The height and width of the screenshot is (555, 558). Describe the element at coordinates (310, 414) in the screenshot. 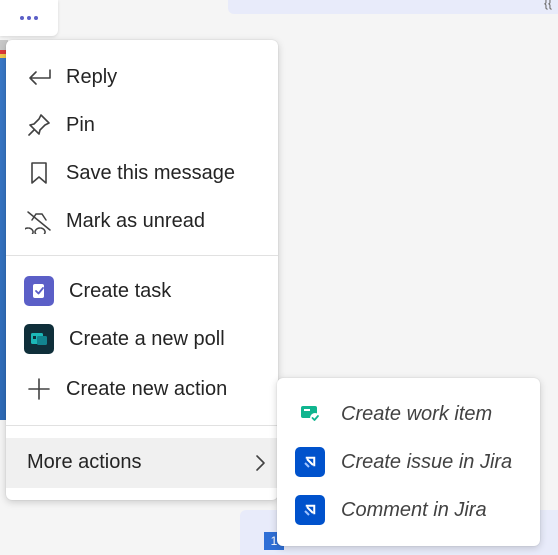

I see `work-item-app-icon` at that location.